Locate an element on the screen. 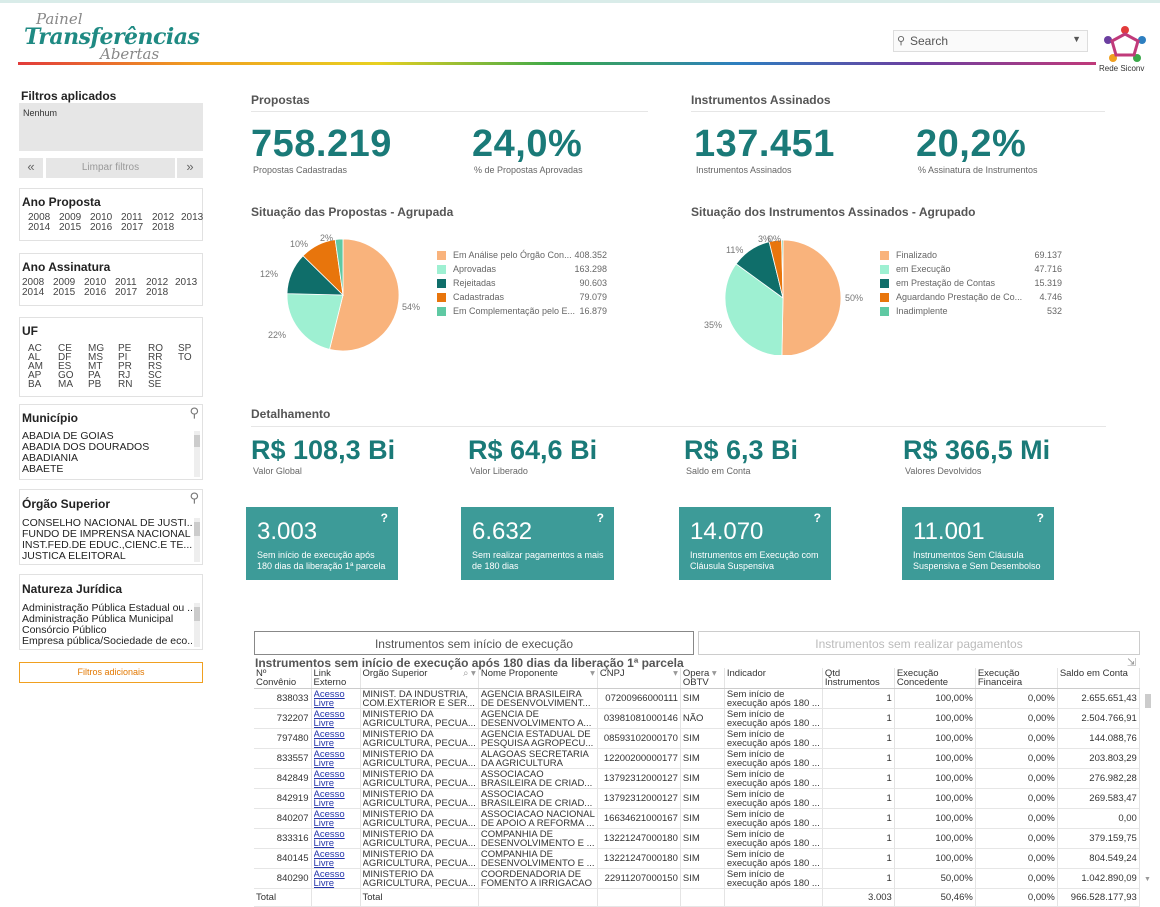 Image resolution: width=1160 pixels, height=907 pixels. scroll-down-icon: ▼ is located at coordinates (1147, 879).